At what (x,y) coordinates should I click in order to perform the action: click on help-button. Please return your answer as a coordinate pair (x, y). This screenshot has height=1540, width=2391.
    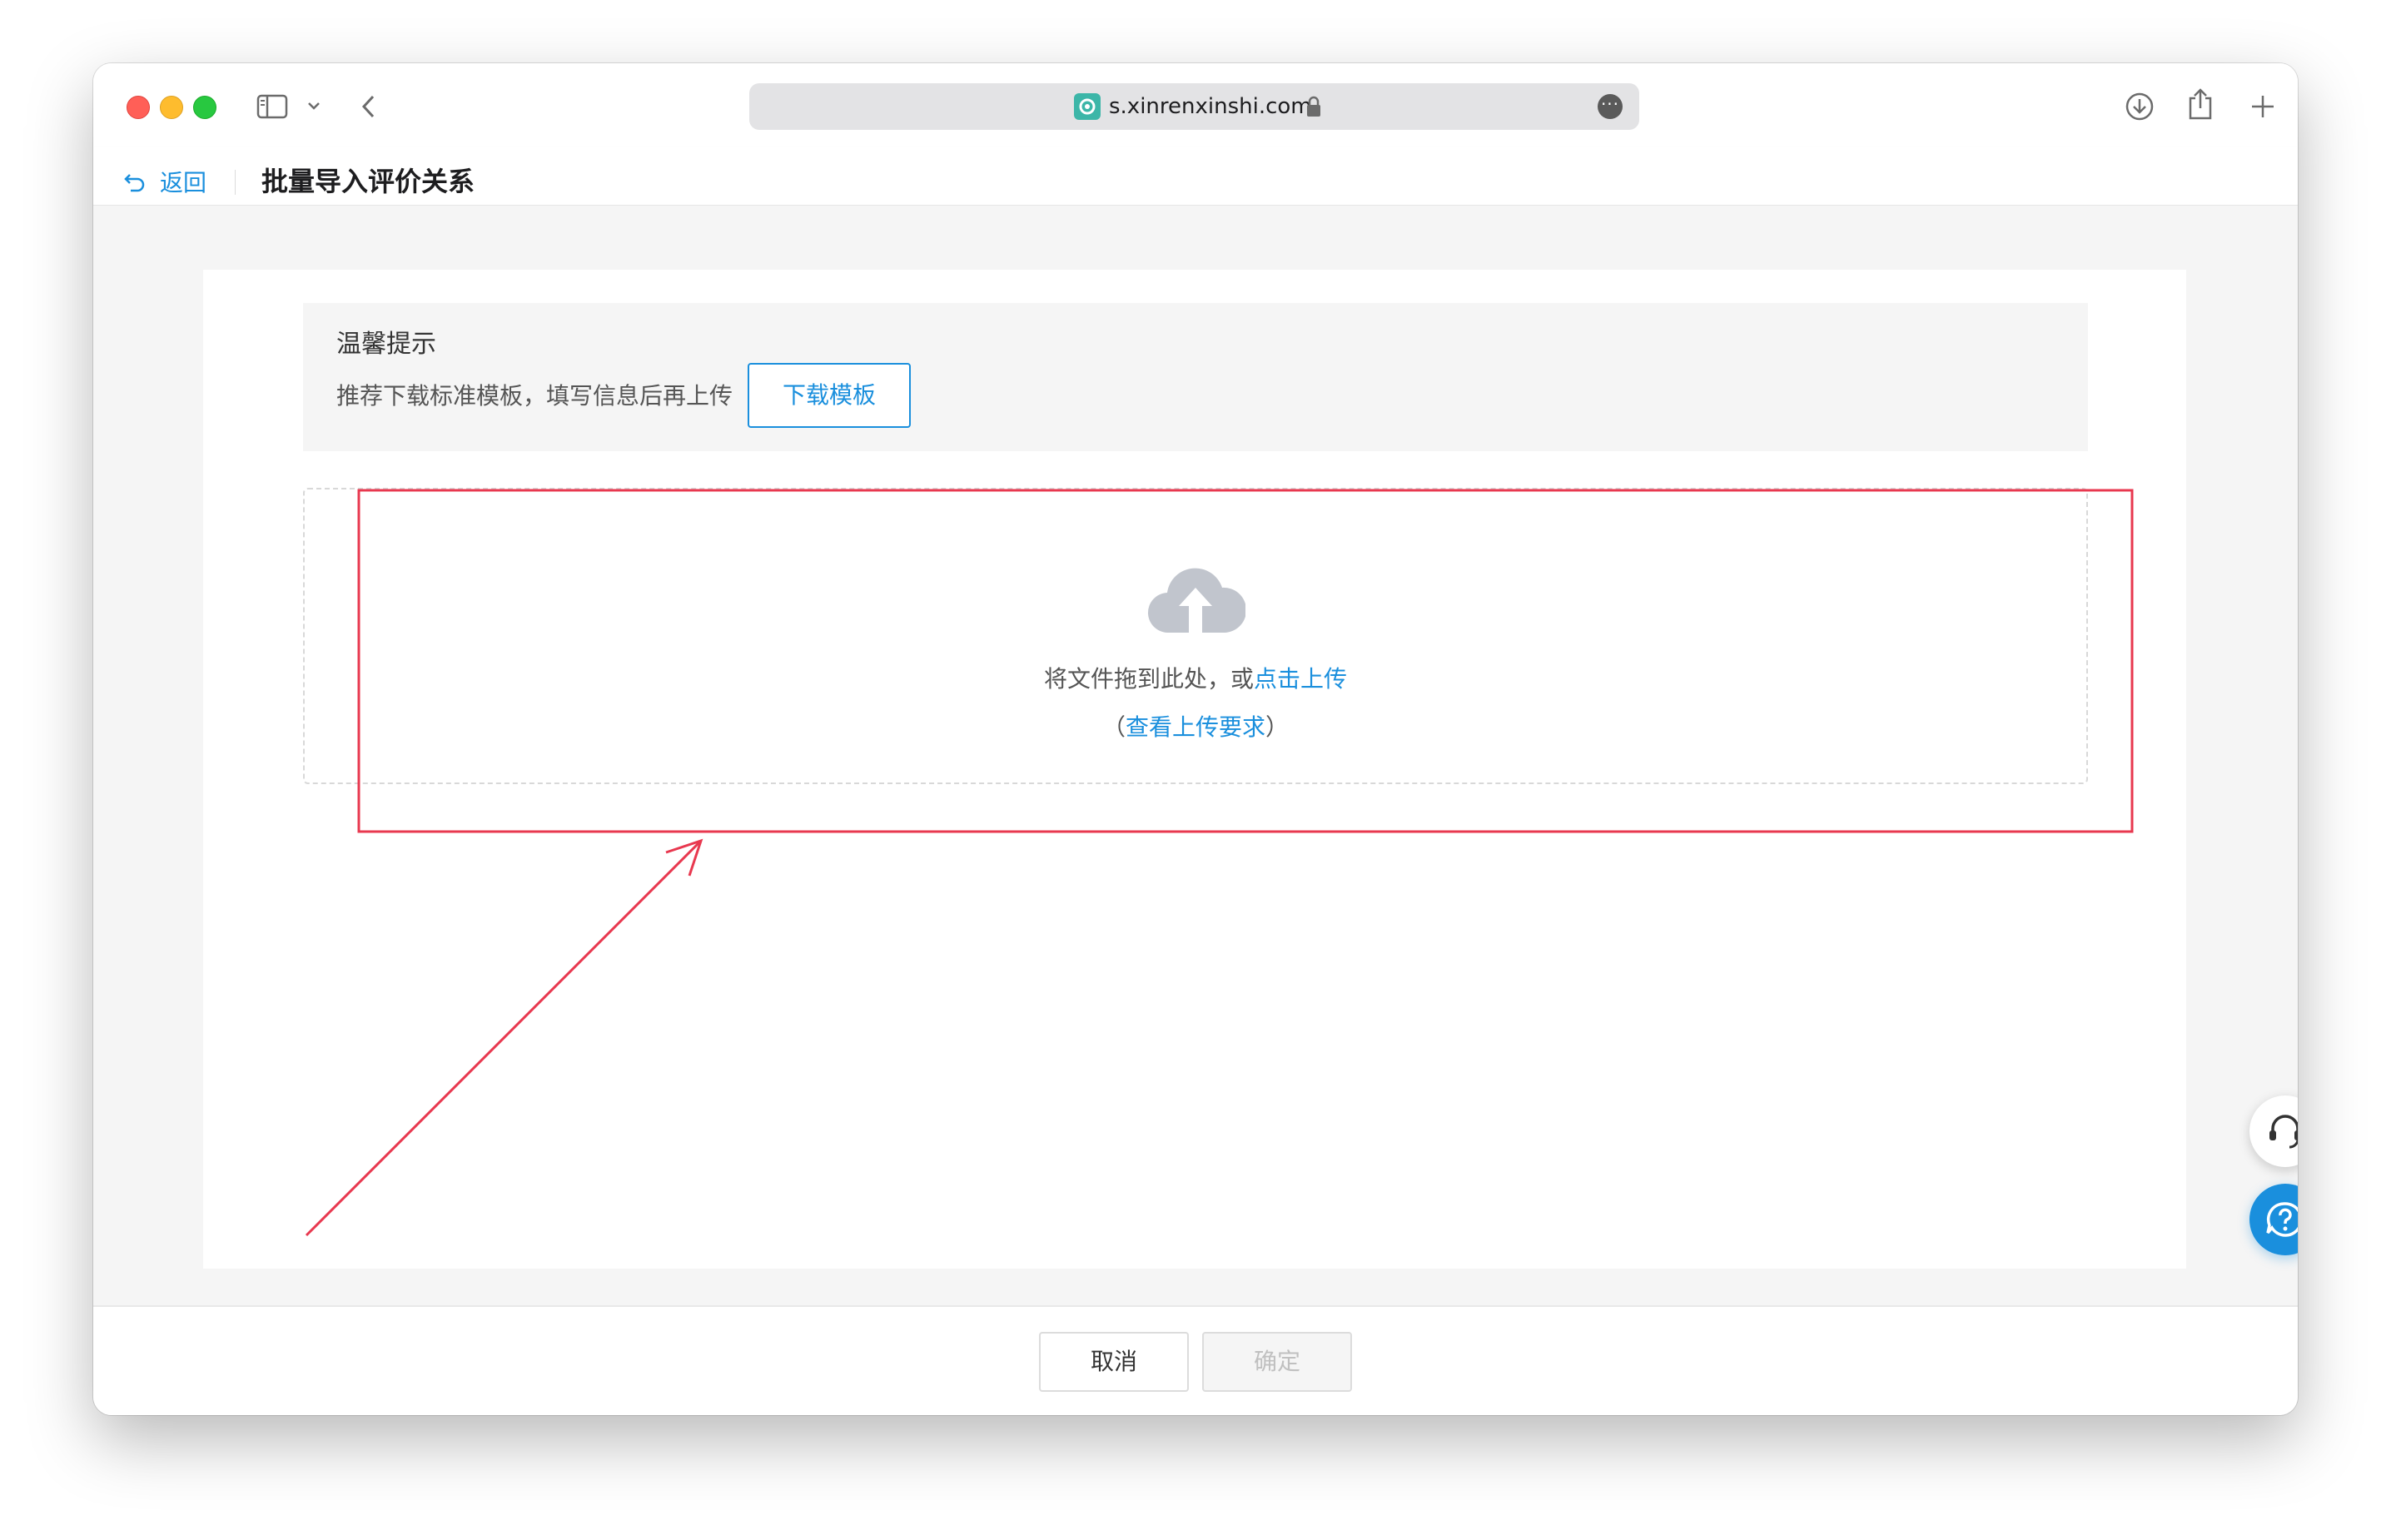
    Looking at the image, I should click on (2273, 1220).